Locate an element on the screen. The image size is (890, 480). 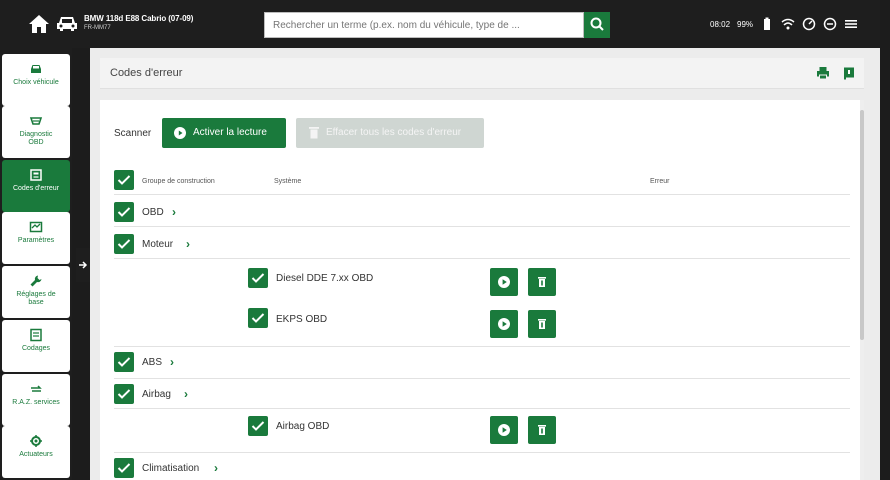
group-label-abs: ABS is located at coordinates (152, 362).